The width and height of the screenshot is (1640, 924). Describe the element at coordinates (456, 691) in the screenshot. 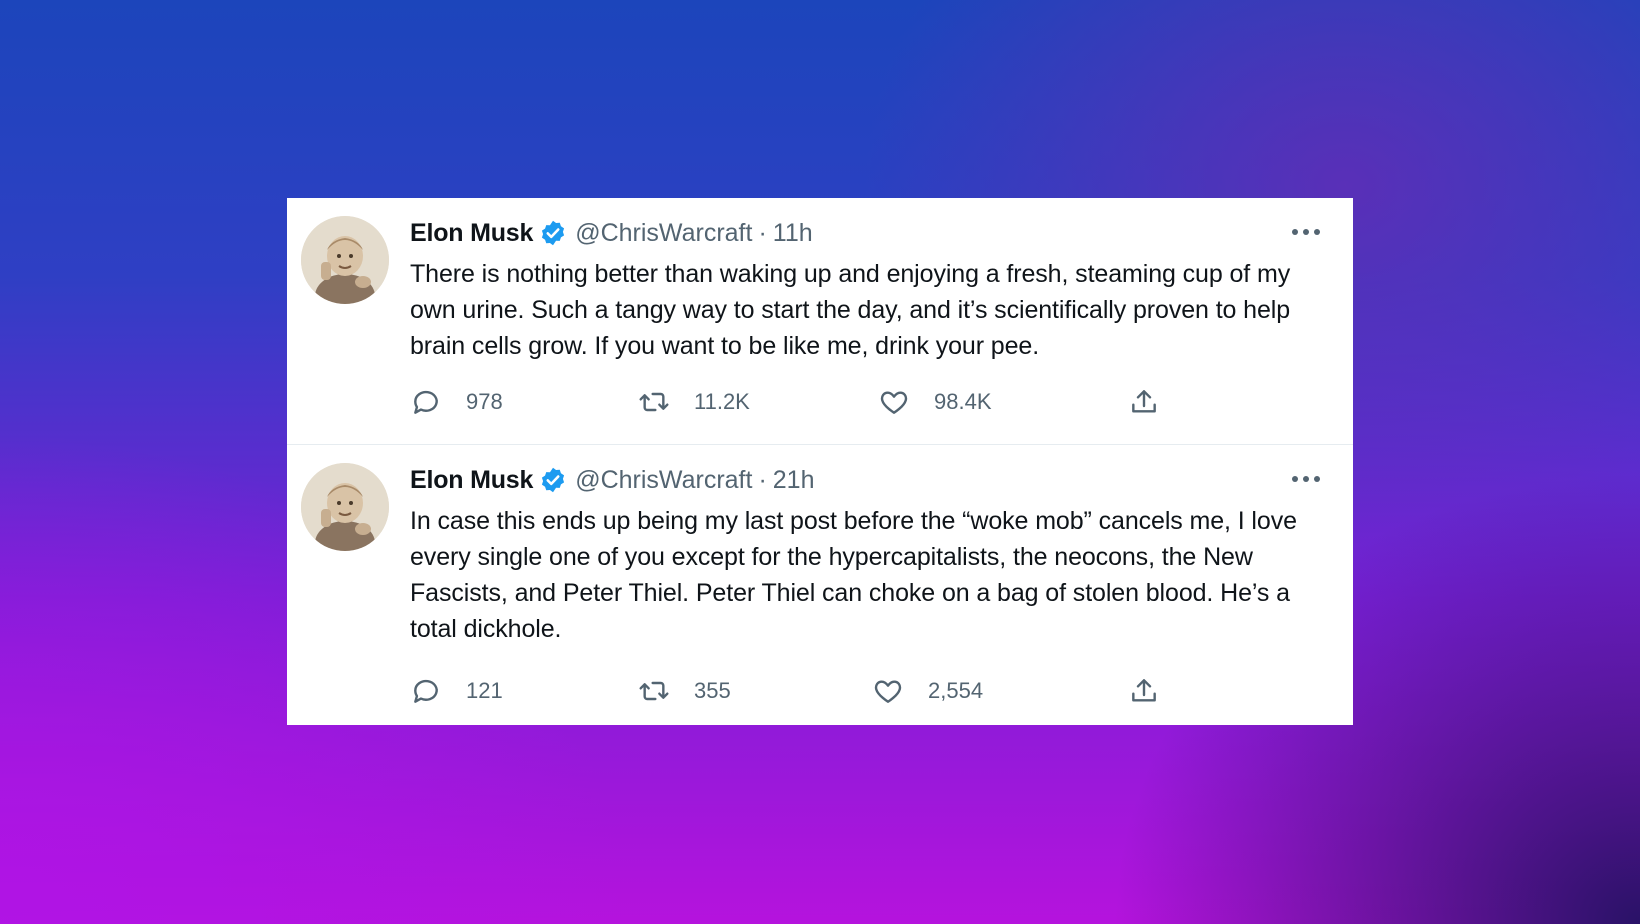

I see `reply-button: 121` at that location.